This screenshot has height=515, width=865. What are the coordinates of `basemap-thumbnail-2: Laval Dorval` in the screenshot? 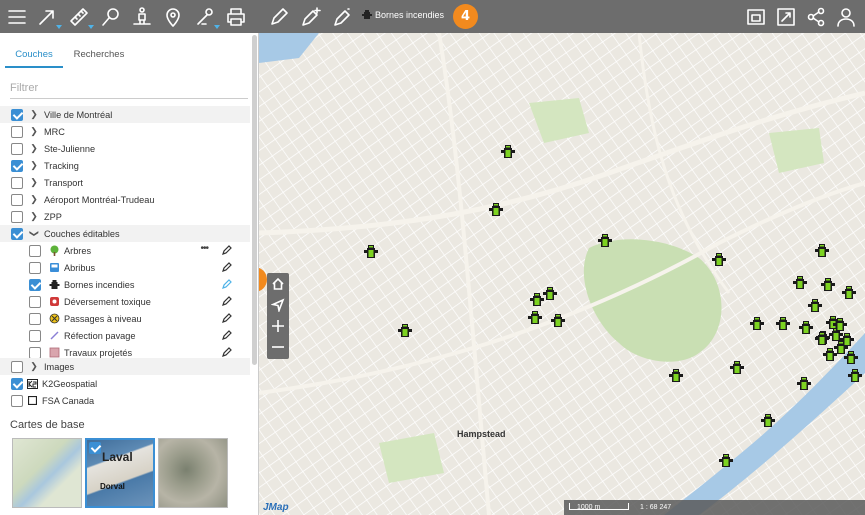 It's located at (120, 473).